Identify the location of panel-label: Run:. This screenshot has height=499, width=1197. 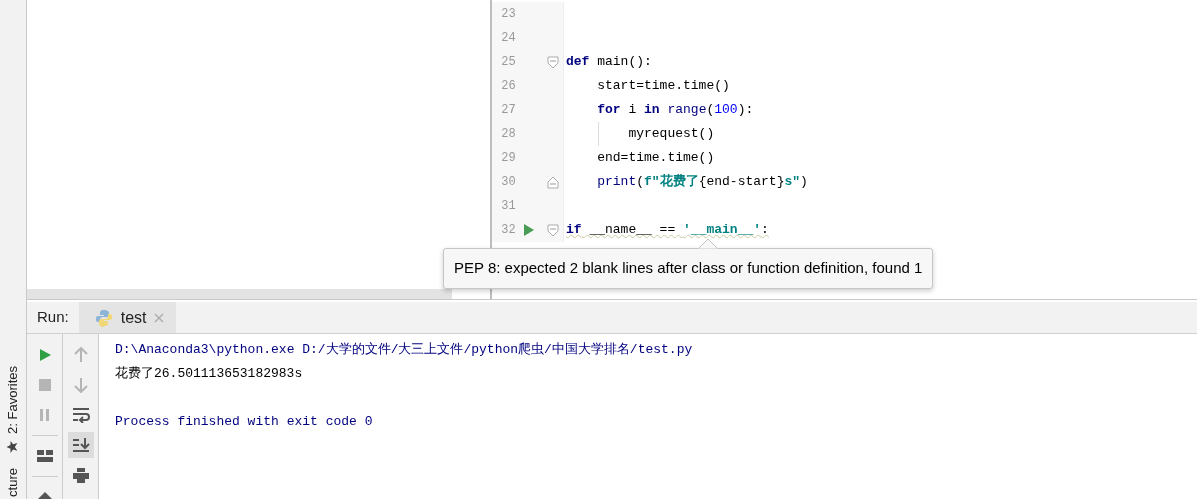
(53, 317).